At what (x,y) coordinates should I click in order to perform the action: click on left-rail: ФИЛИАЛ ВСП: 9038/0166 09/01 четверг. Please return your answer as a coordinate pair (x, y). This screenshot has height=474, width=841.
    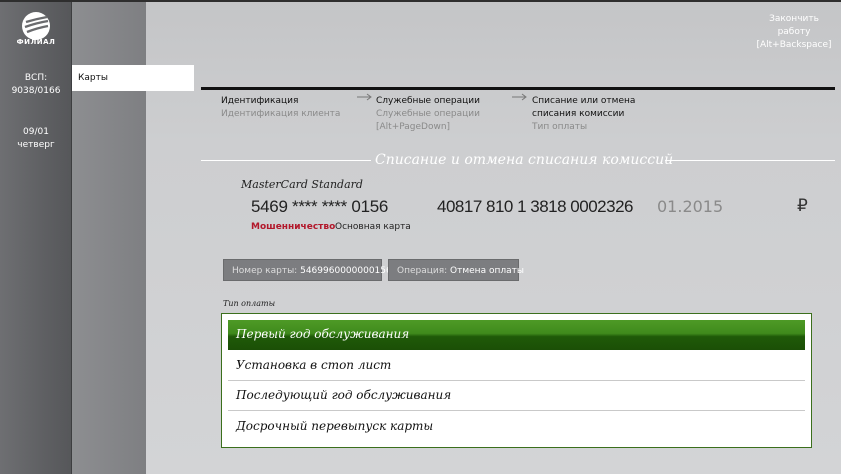
    Looking at the image, I should click on (36, 238).